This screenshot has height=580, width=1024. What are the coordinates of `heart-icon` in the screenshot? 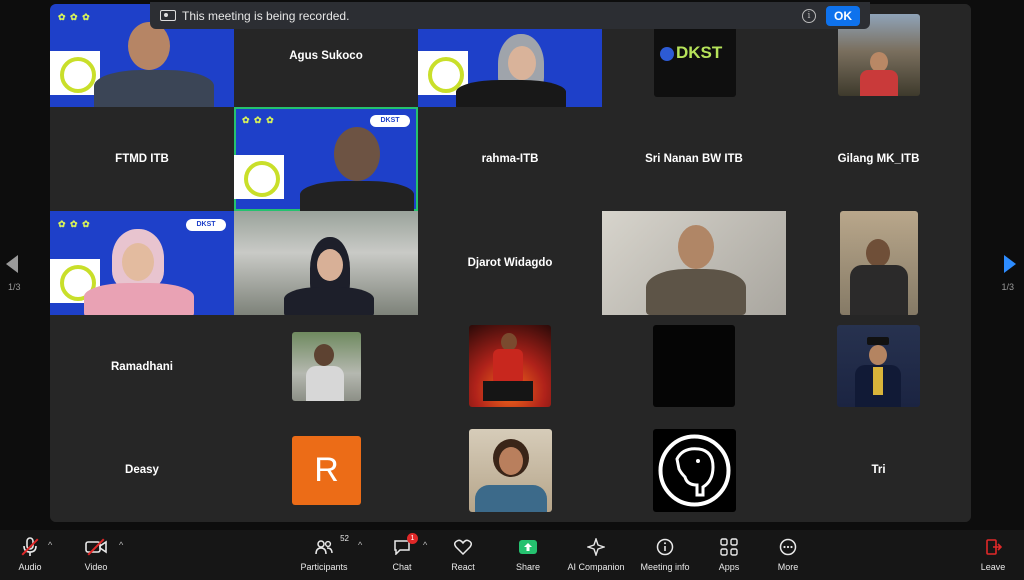 It's located at (463, 547).